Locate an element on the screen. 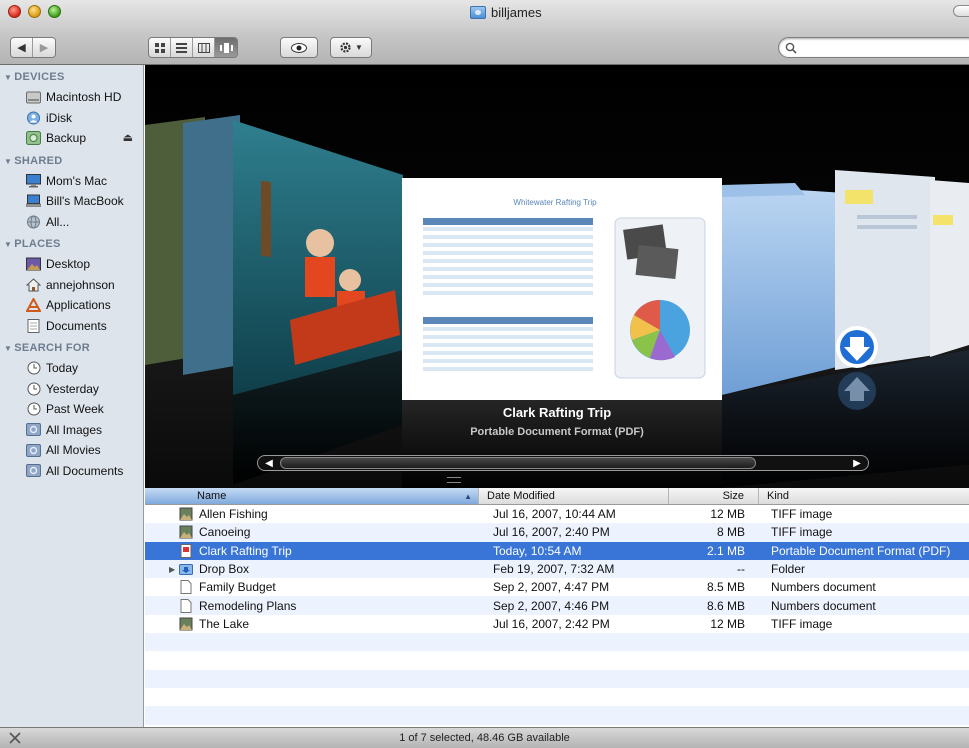 Image resolution: width=969 pixels, height=748 pixels. eject-icon: ⏏ is located at coordinates (128, 137).